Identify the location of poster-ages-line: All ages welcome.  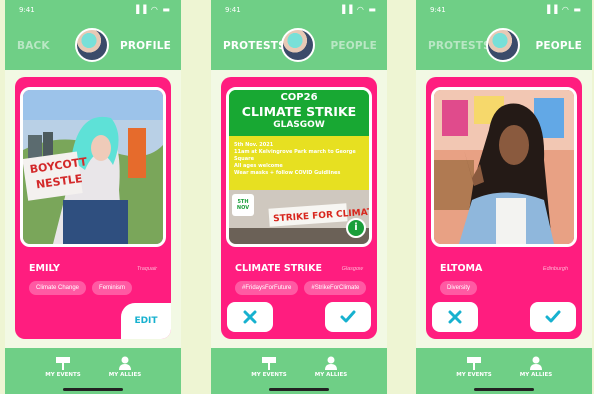
(258, 166).